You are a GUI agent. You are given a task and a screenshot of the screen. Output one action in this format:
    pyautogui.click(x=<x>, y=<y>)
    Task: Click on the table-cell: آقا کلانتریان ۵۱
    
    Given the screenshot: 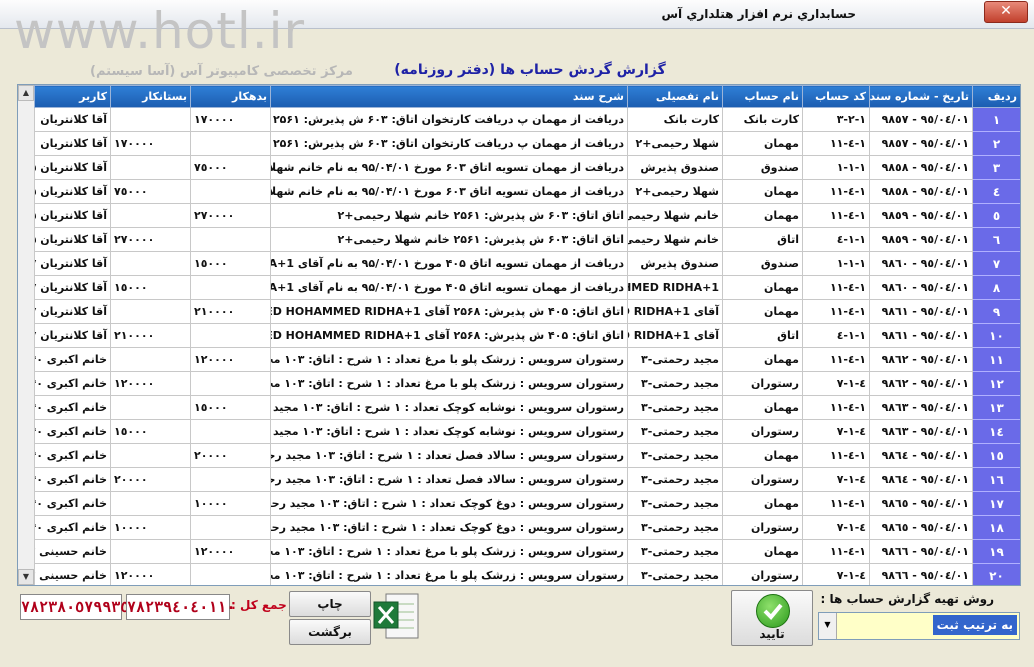 What is the action you would take?
    pyautogui.click(x=72, y=119)
    